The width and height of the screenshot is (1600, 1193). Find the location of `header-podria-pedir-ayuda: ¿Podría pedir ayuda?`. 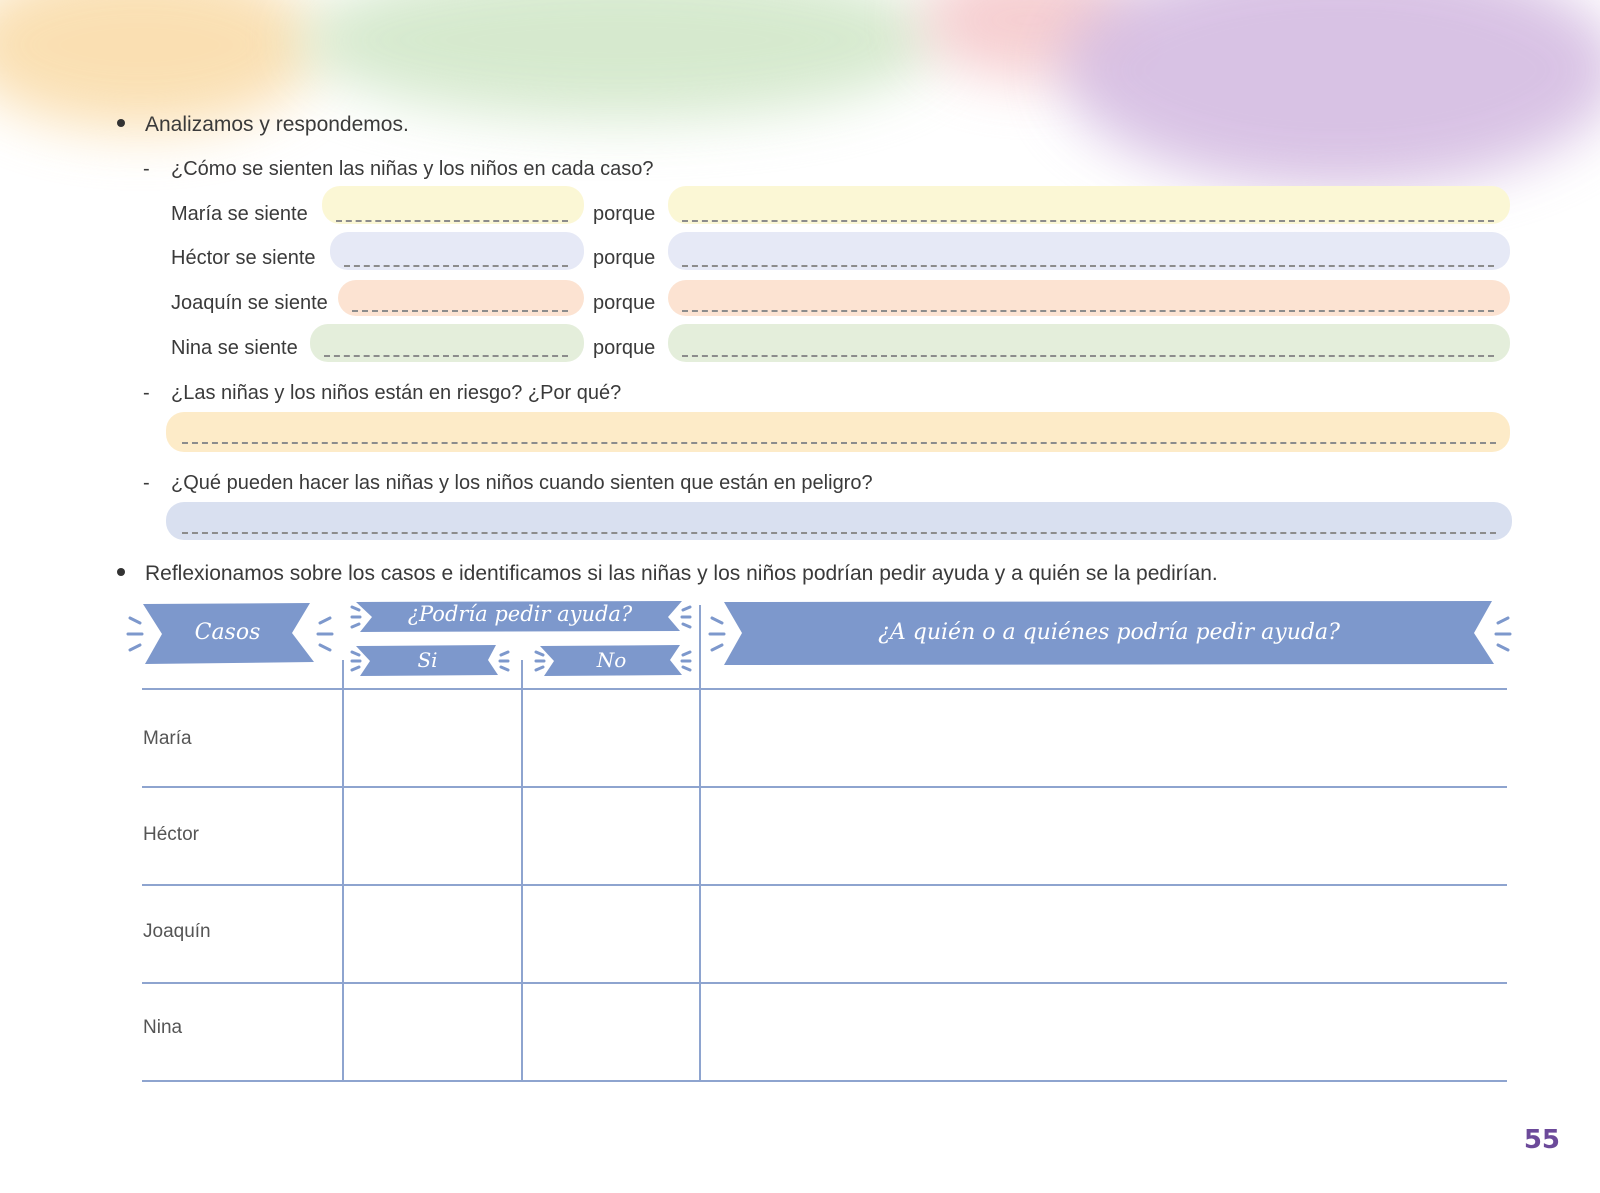

header-podria-pedir-ayuda: ¿Podría pedir ayuda? is located at coordinates (520, 614).